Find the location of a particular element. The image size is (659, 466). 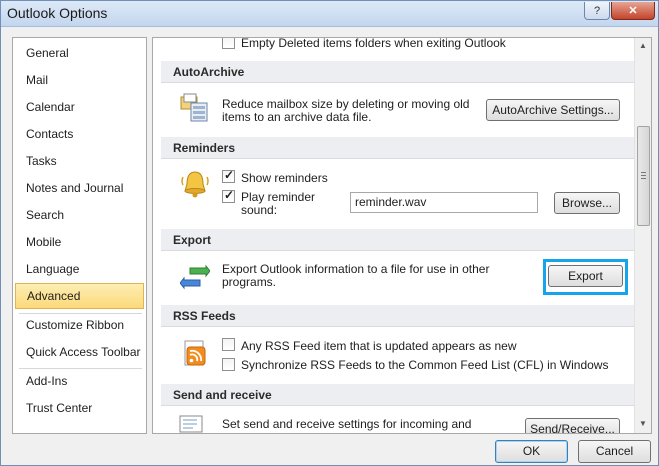

close-button: ✕ is located at coordinates (633, 11).